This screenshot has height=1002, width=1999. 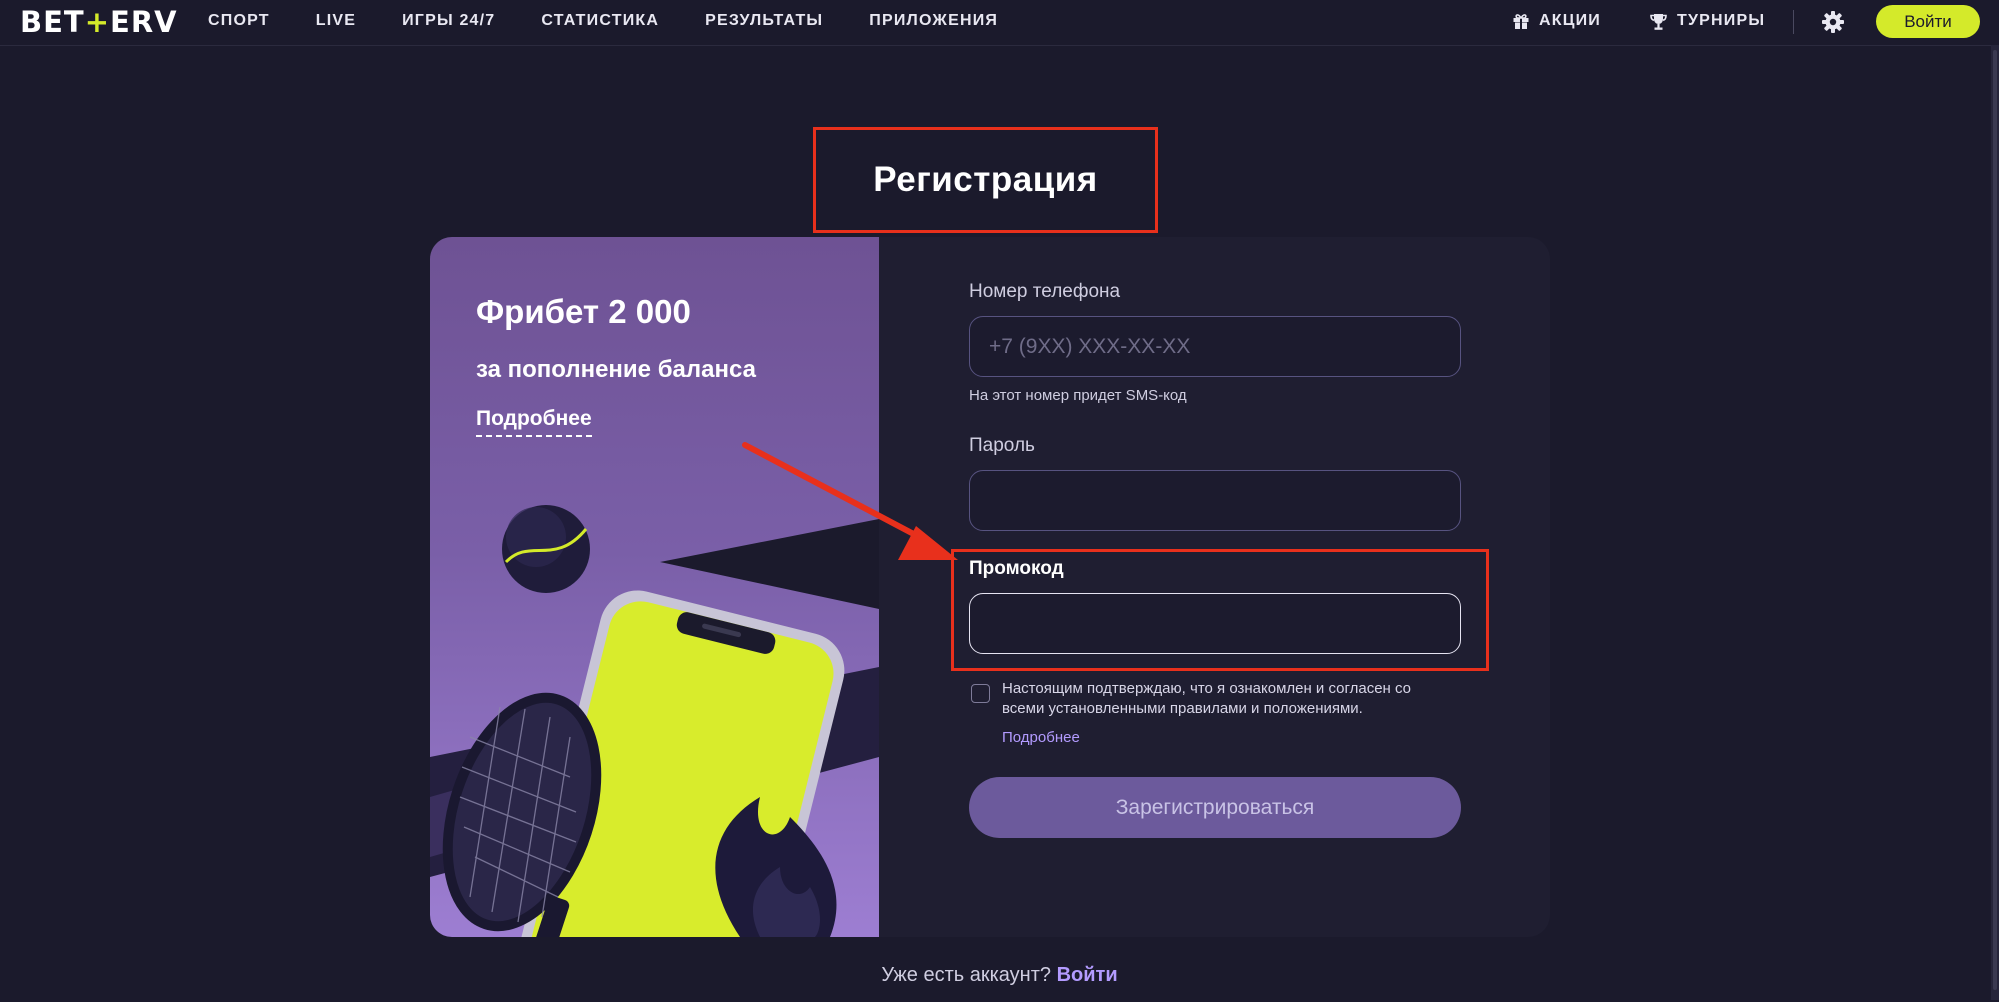 I want to click on phone-label: Номер телефона, so click(x=1045, y=291).